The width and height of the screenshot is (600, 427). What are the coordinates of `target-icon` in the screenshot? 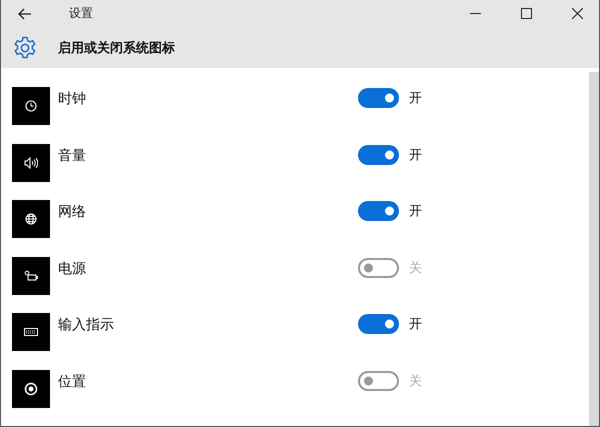 It's located at (31, 389).